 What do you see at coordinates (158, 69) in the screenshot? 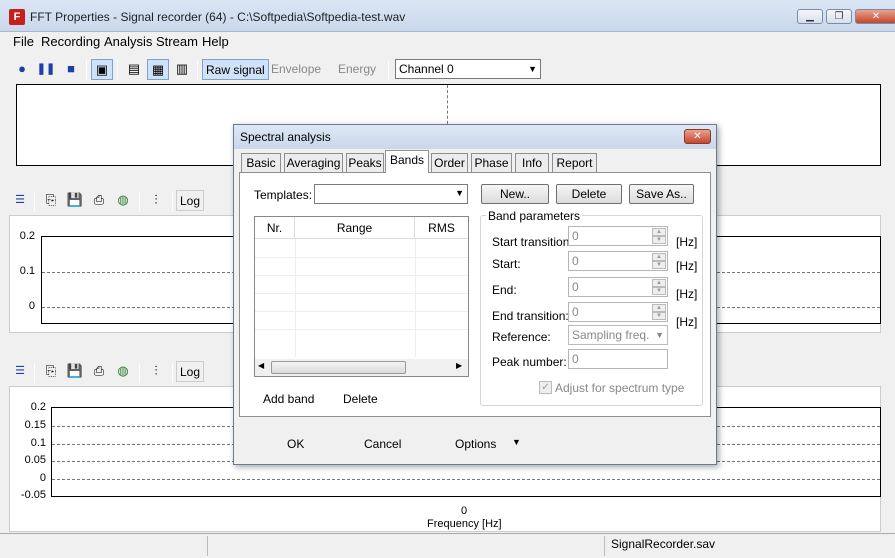
I see `spectrum-icon: ▦` at bounding box center [158, 69].